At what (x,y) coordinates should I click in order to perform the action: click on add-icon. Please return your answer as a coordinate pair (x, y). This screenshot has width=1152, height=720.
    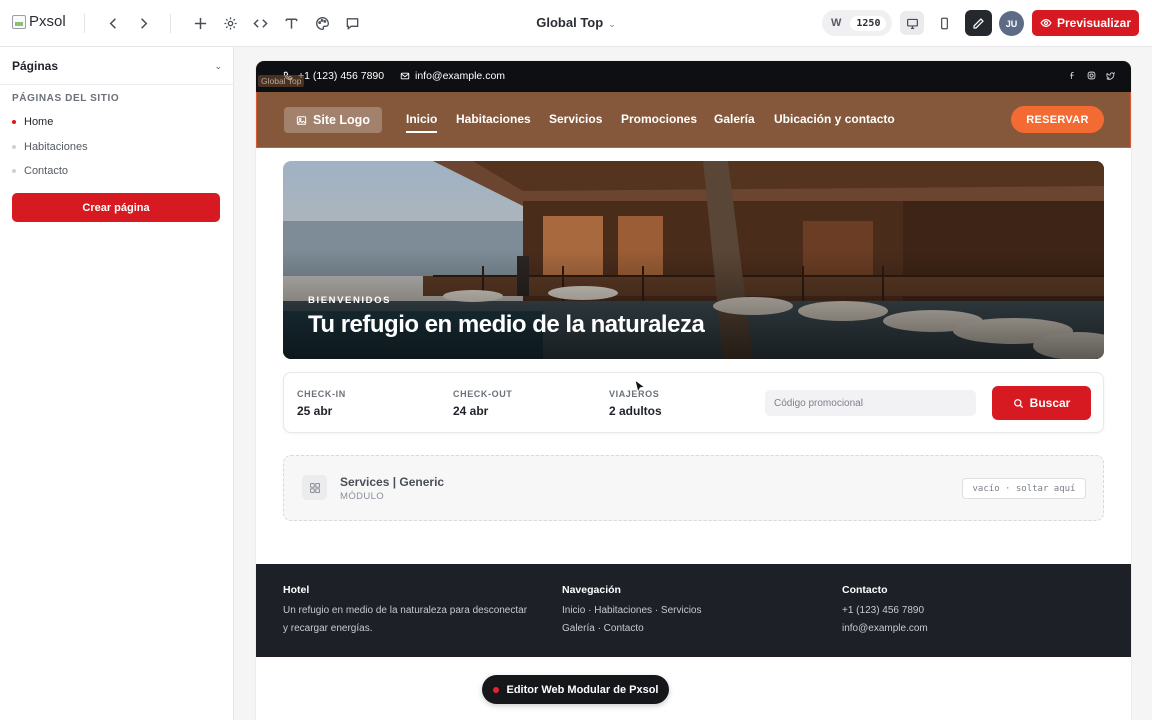
    Looking at the image, I should click on (200, 23).